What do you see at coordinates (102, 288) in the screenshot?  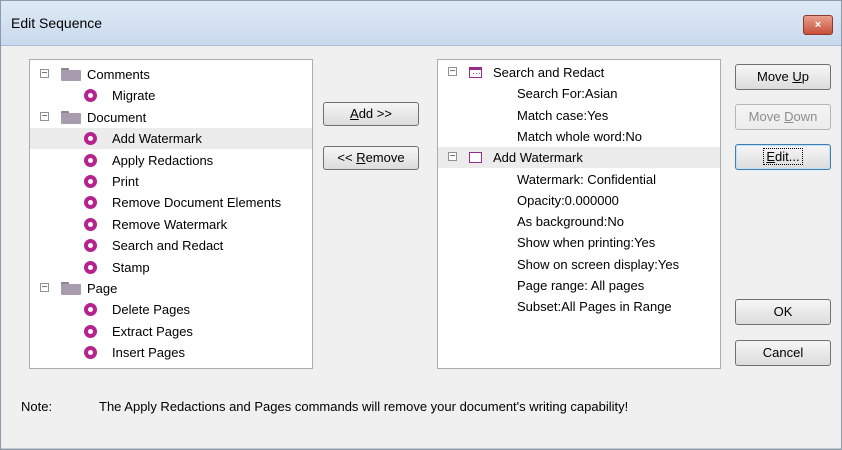 I see `tree-item-label: Page` at bounding box center [102, 288].